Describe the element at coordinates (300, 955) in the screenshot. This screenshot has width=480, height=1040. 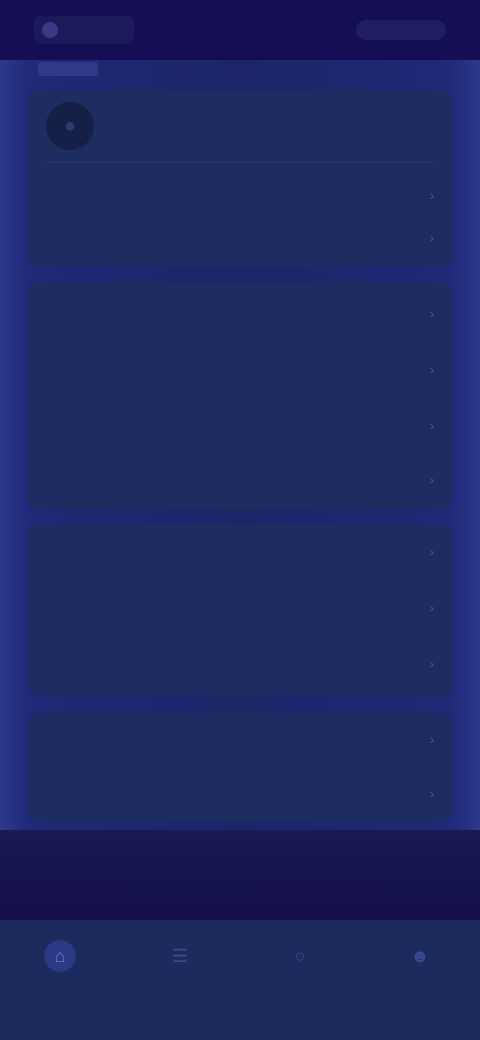
I see `chat-icon: ○` at that location.